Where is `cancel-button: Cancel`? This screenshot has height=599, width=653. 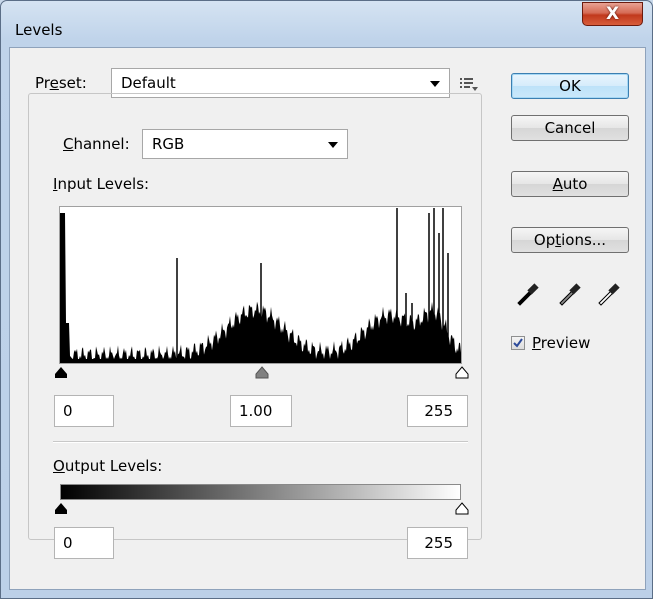 cancel-button: Cancel is located at coordinates (570, 128).